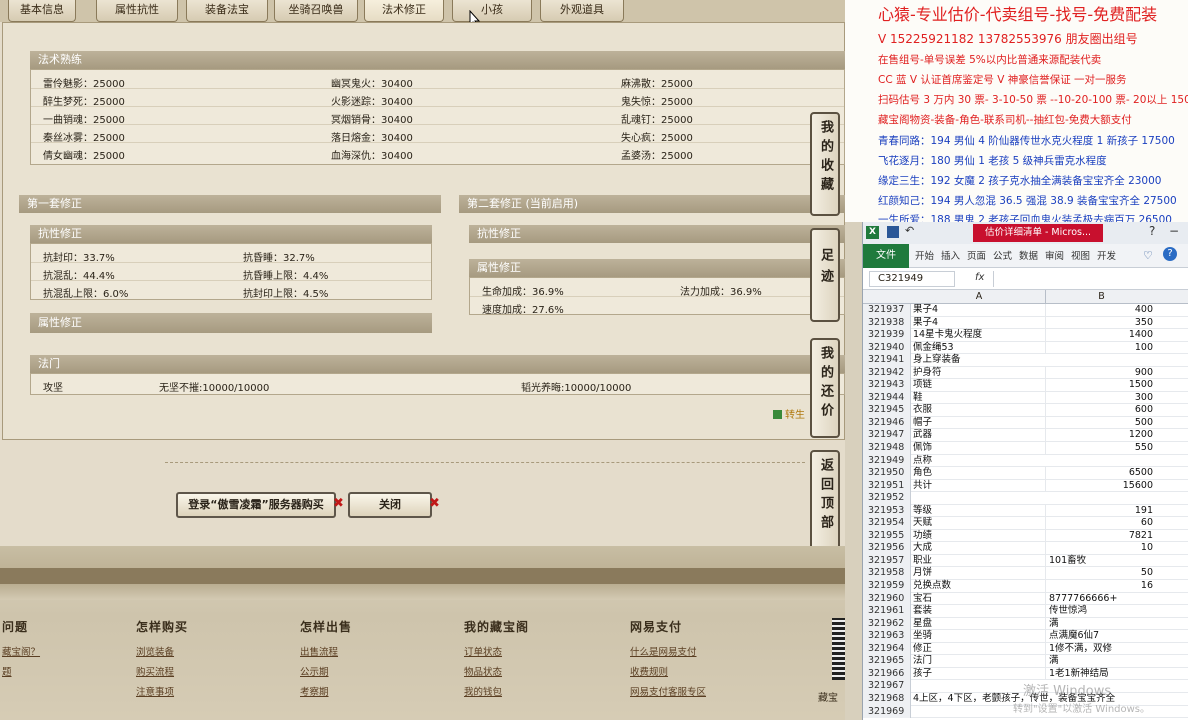 The width and height of the screenshot is (1188, 720). Describe the element at coordinates (979, 661) in the screenshot. I see `cell-a: 法门` at that location.